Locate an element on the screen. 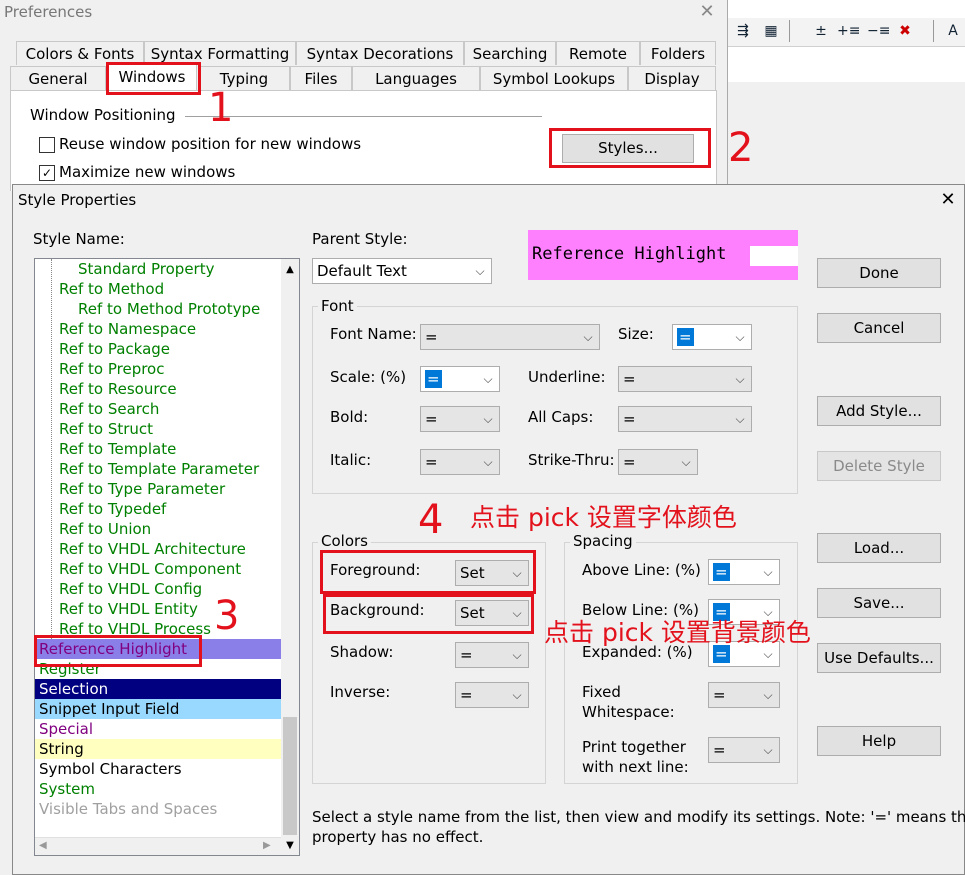  done-button: Done is located at coordinates (879, 273).